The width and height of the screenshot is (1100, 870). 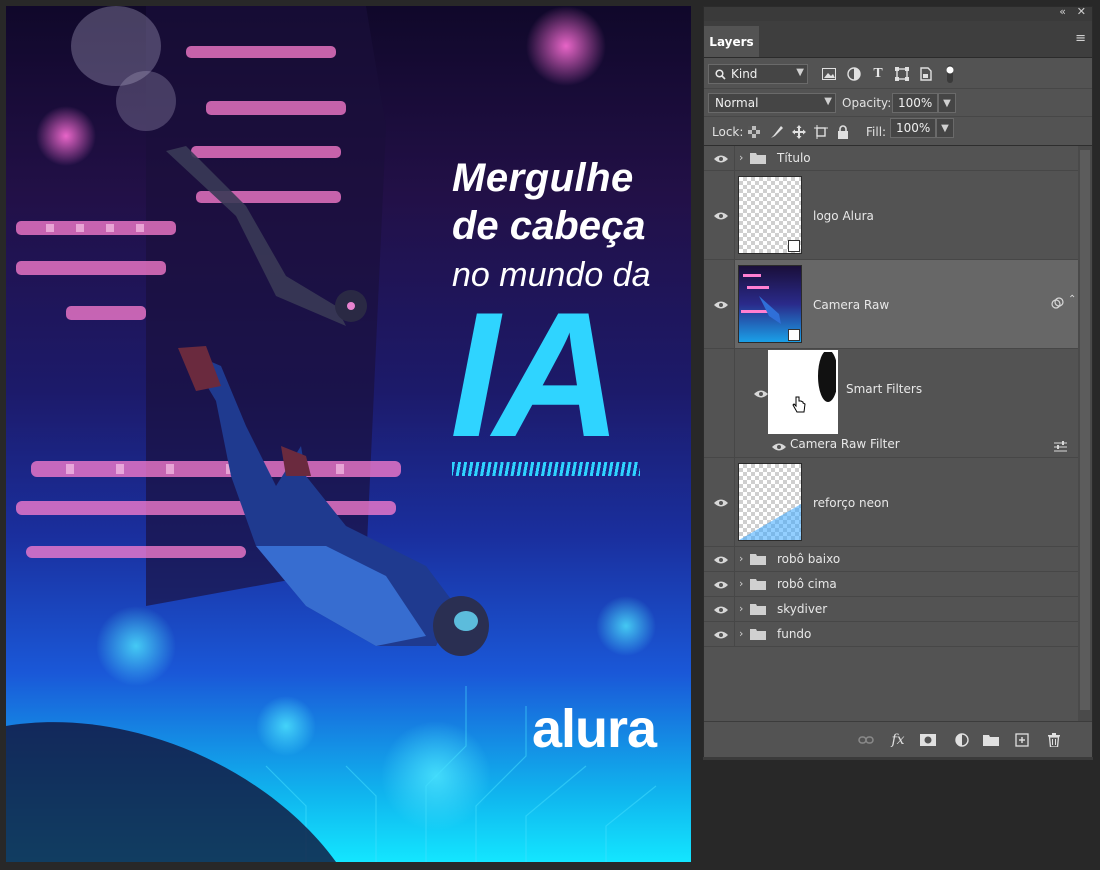 I want to click on poster-headline-line2: de cabeça, so click(x=549, y=226).